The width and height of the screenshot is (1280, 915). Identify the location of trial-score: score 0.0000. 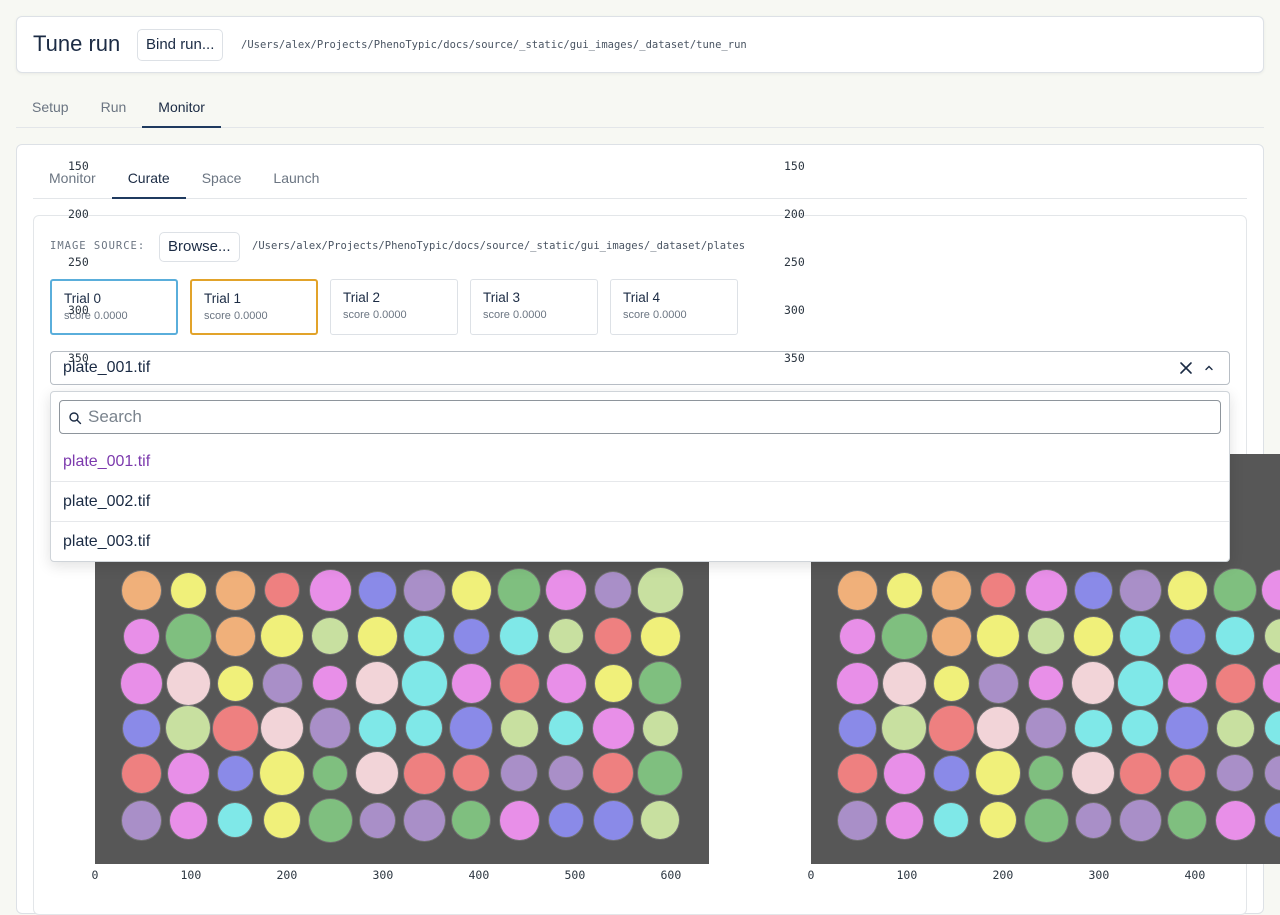
(674, 315).